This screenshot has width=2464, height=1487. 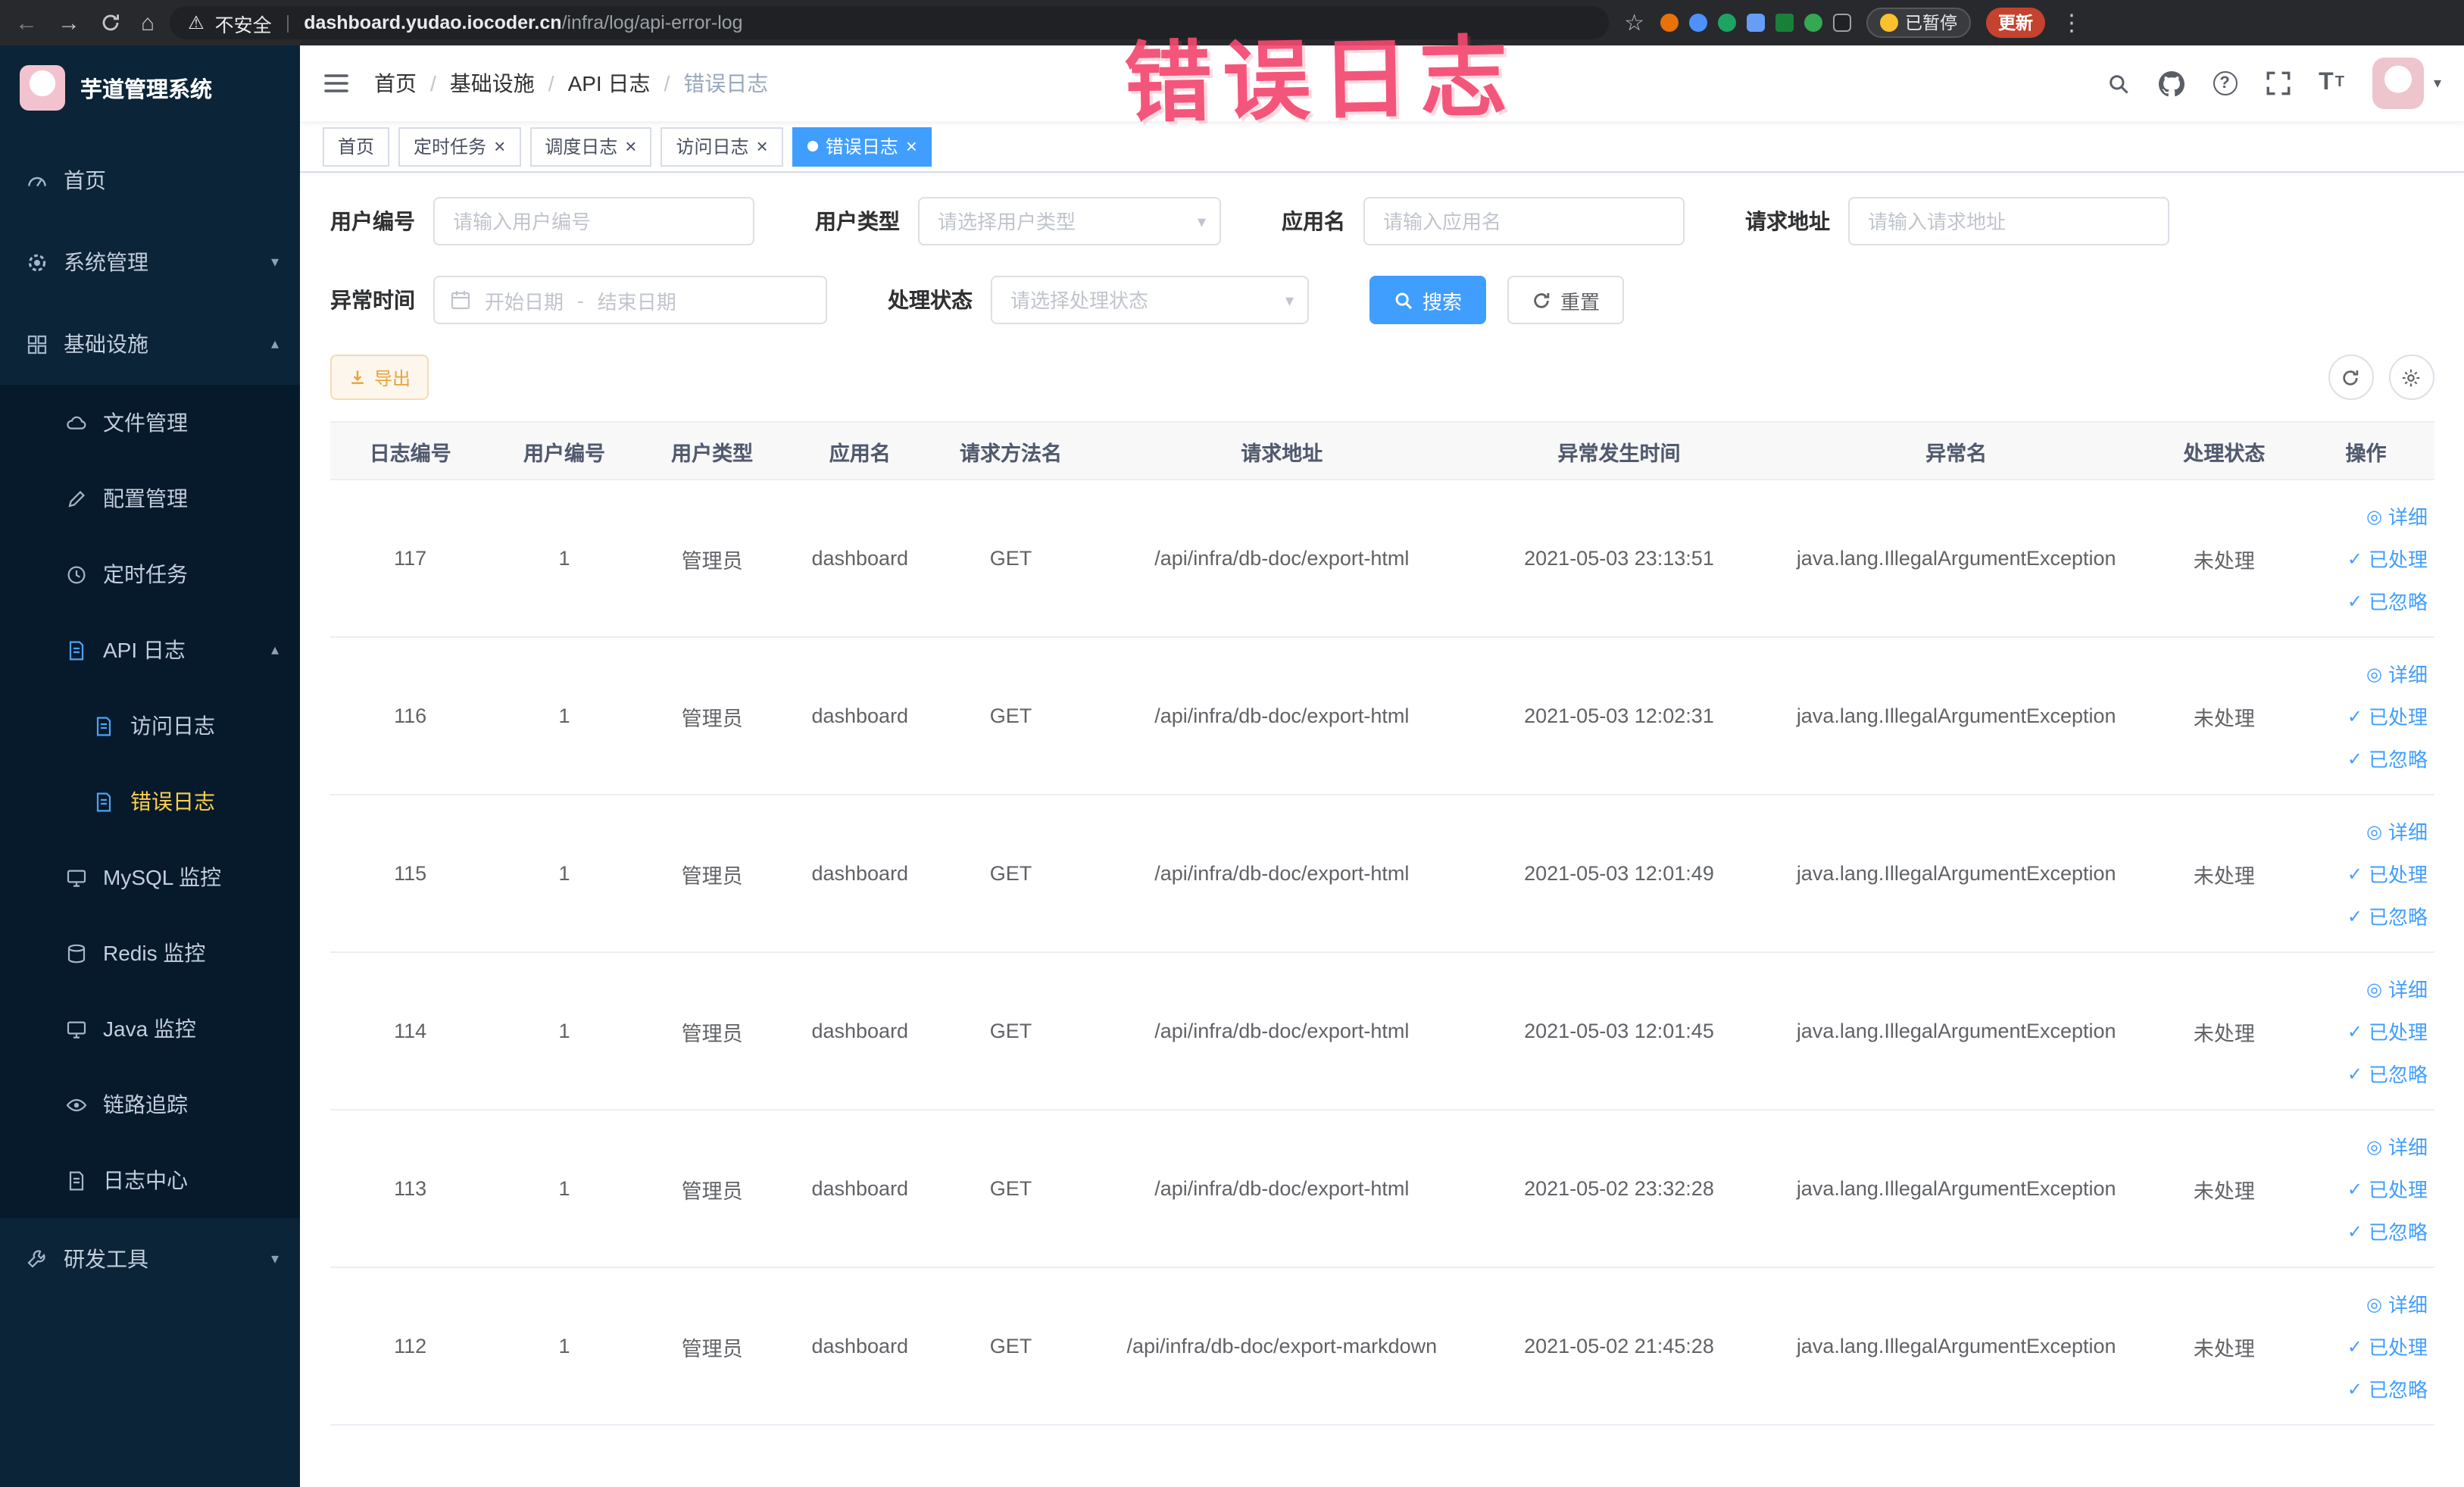 What do you see at coordinates (1428, 300) in the screenshot?
I see `search-button: 搜索` at bounding box center [1428, 300].